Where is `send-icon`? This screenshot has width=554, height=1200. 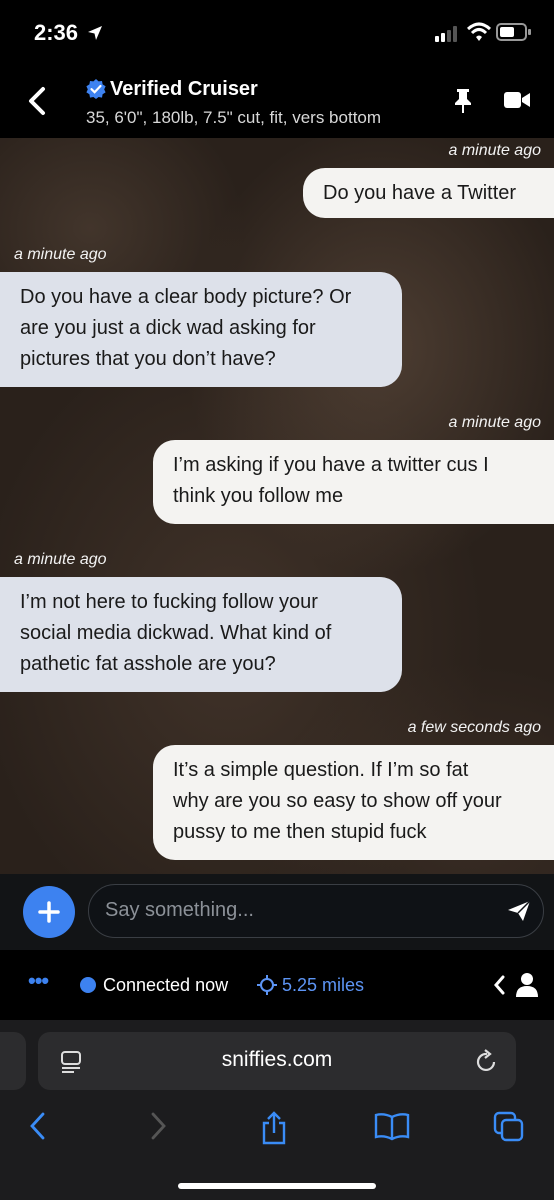 send-icon is located at coordinates (519, 911).